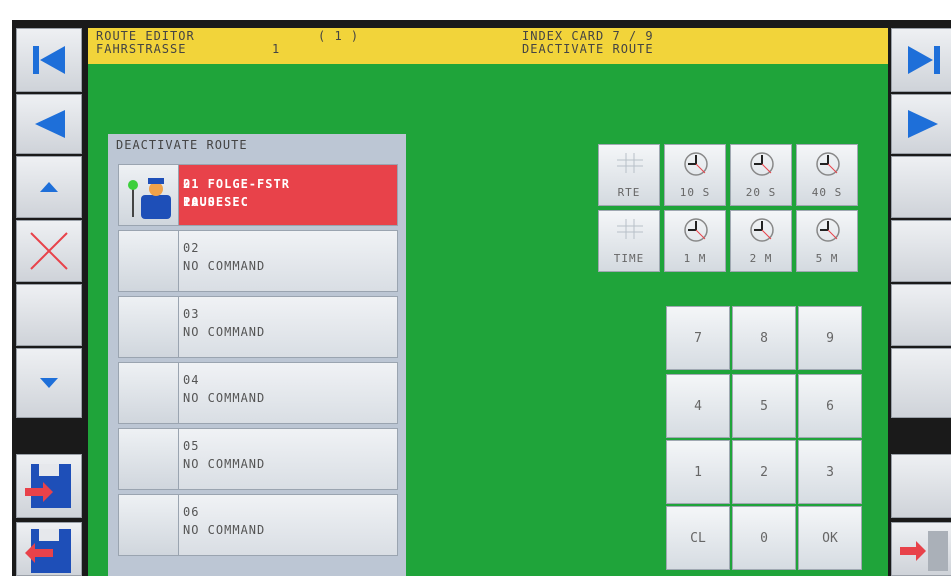  Describe the element at coordinates (924, 551) in the screenshot. I see `exit-door-icon` at that location.